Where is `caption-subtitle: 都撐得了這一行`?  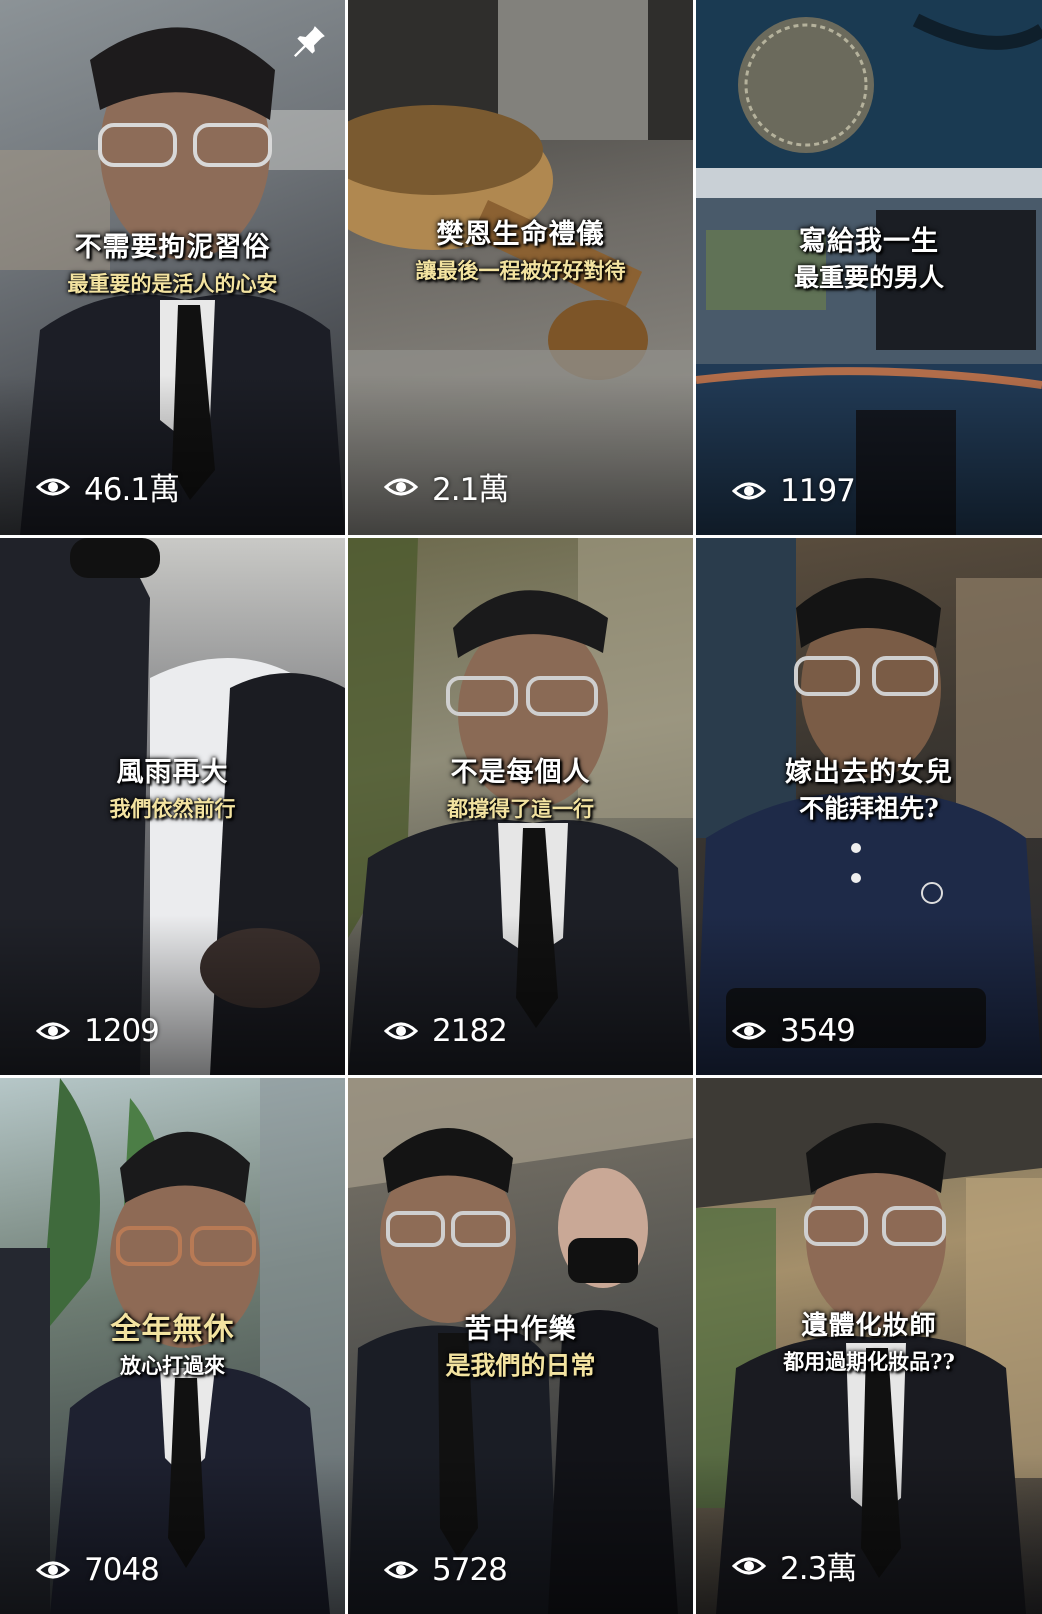 caption-subtitle: 都撐得了這一行 is located at coordinates (520, 808).